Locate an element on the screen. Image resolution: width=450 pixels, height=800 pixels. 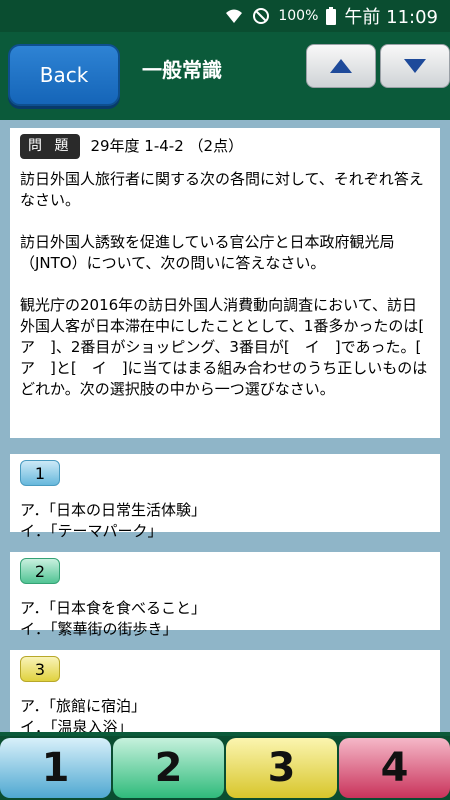
option-2: 2 ア．「日本食を食べること」 イ．「繁華街の街歩き」 is located at coordinates (225, 595).